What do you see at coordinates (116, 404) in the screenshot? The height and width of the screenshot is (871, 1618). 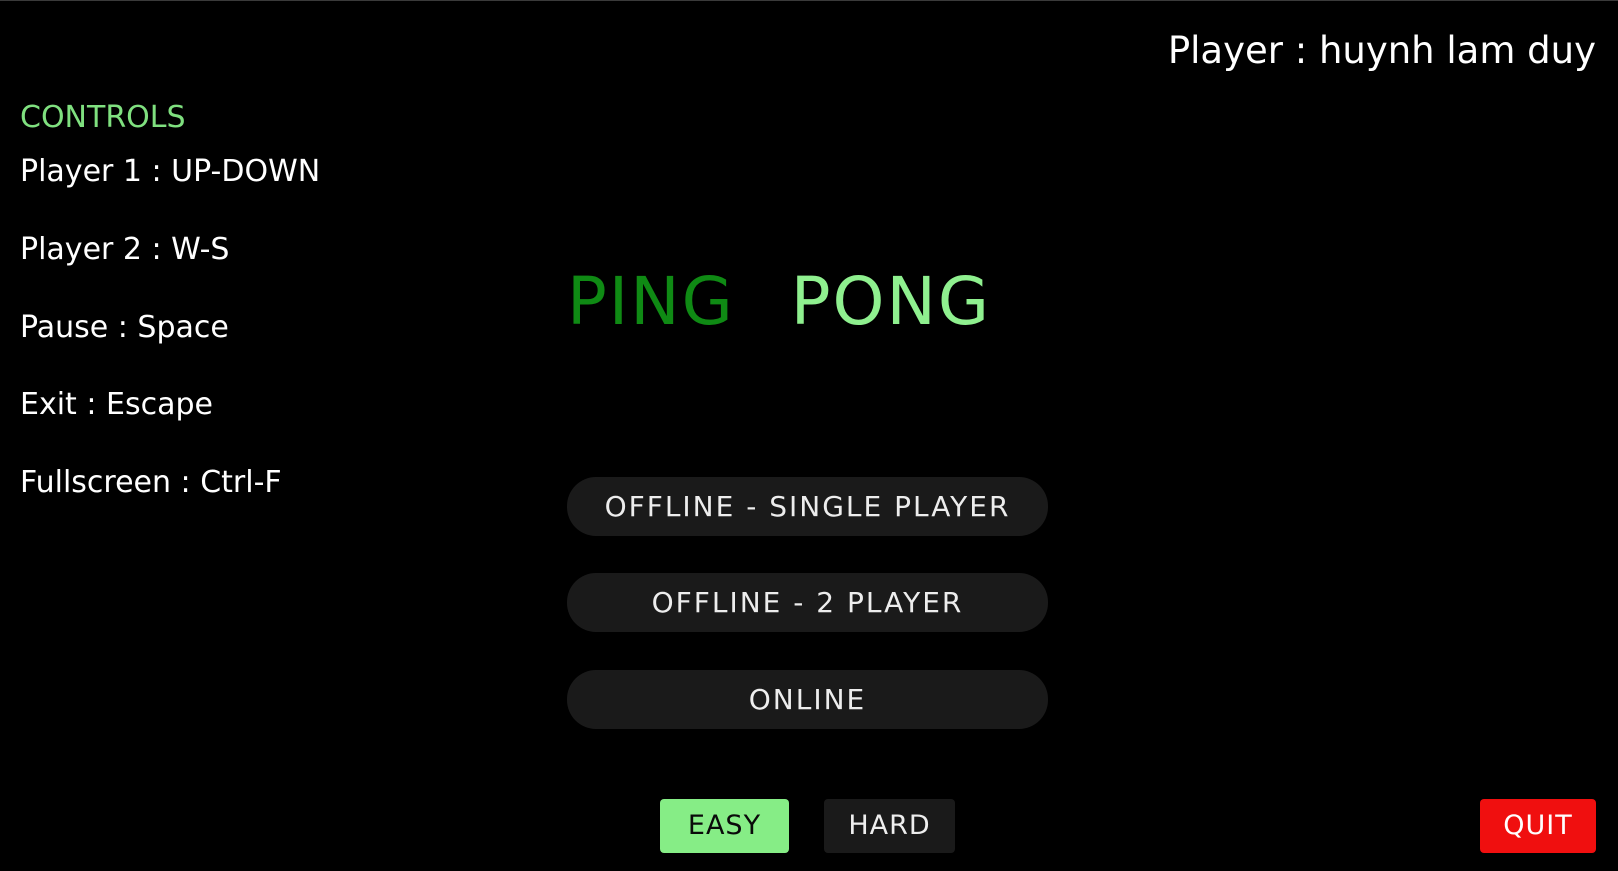 I see `control-exit: Exit : Escape` at bounding box center [116, 404].